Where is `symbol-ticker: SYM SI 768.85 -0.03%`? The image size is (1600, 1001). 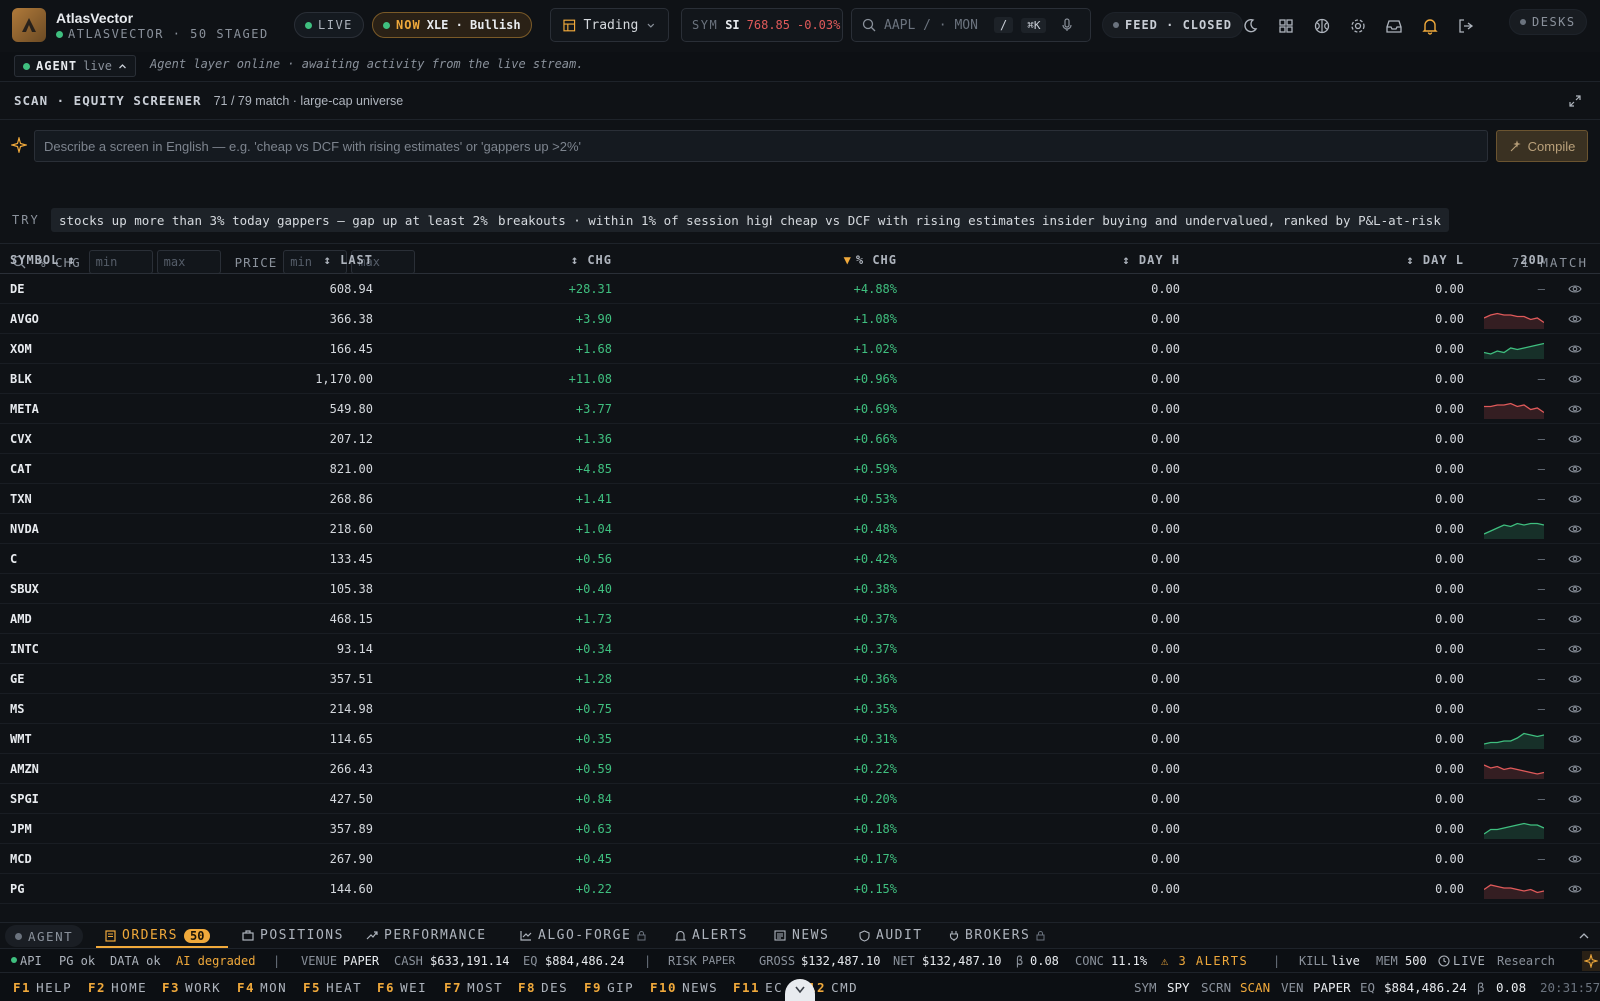
symbol-ticker: SYM SI 768.85 -0.03% is located at coordinates (762, 25).